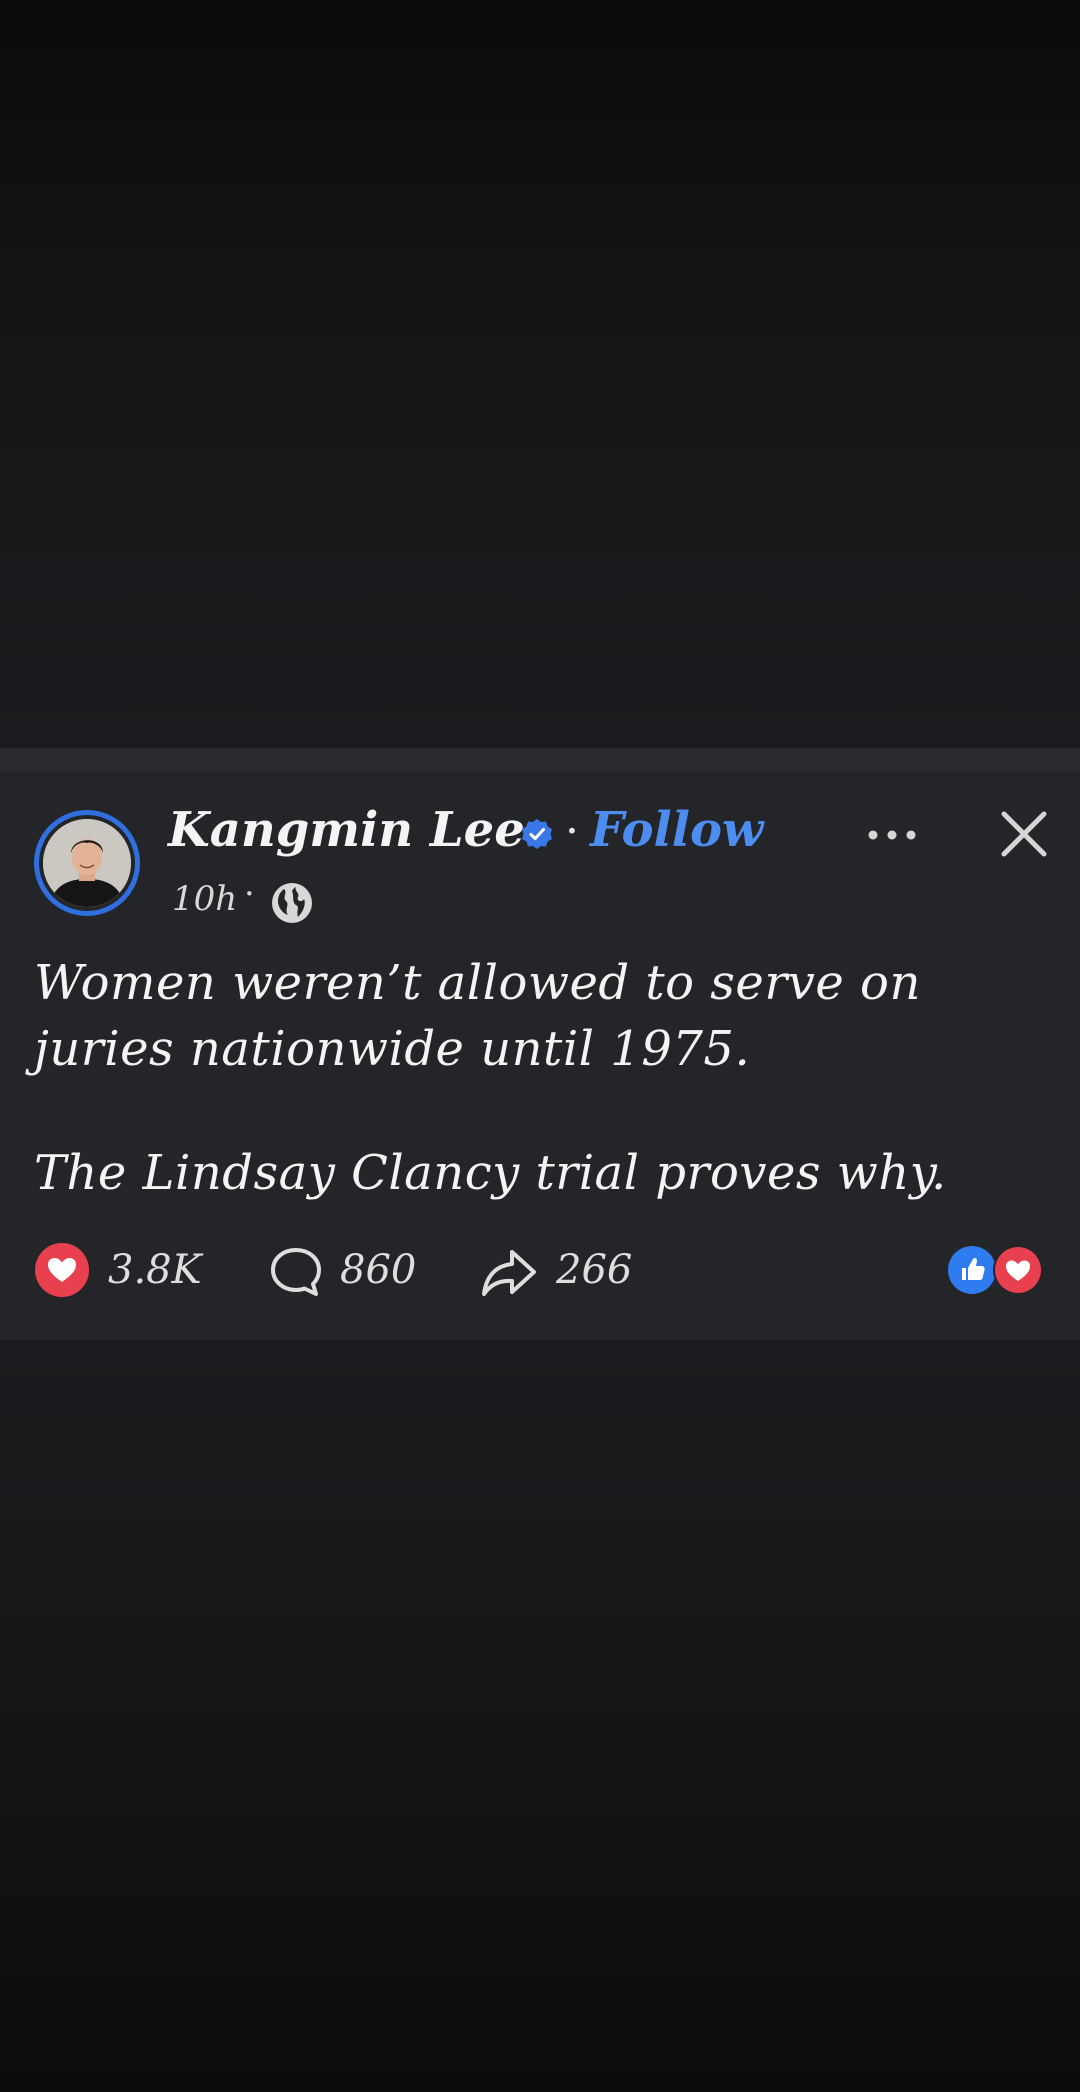 This screenshot has height=2092, width=1080. I want to click on avatar-photo, so click(87, 863).